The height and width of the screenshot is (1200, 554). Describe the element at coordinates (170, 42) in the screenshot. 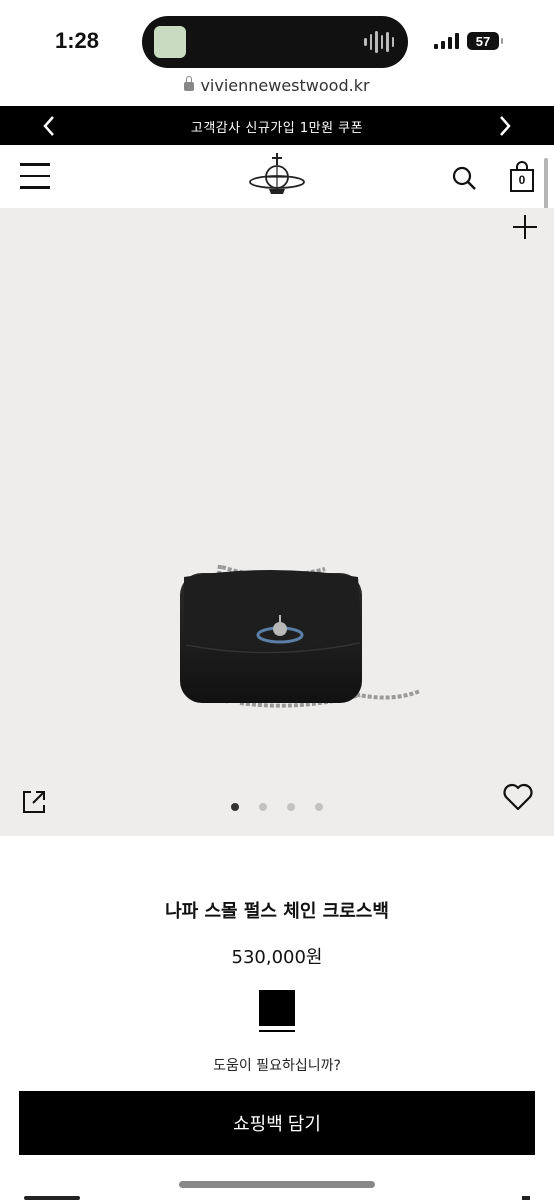

I see `now-playing-thumbnail` at that location.